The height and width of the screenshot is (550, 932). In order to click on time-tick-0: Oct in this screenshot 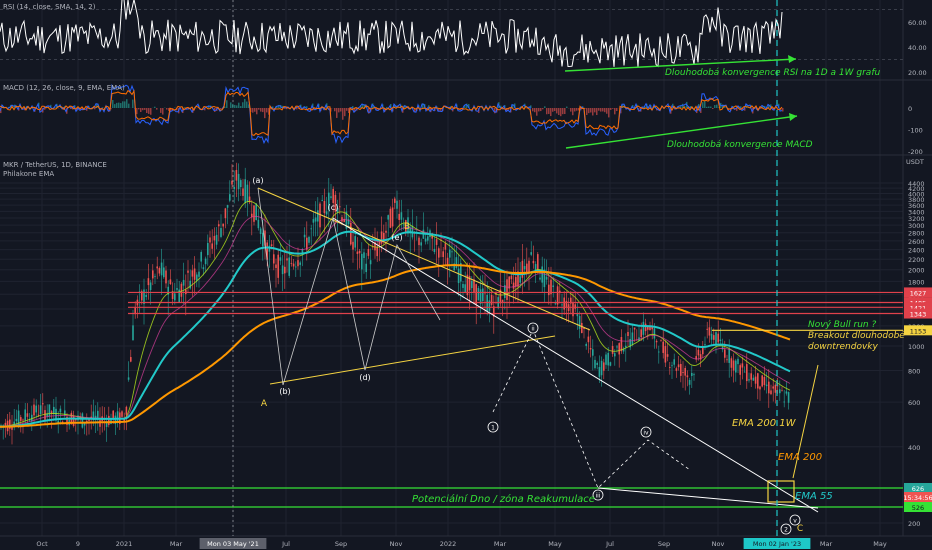, I will do `click(42, 544)`.